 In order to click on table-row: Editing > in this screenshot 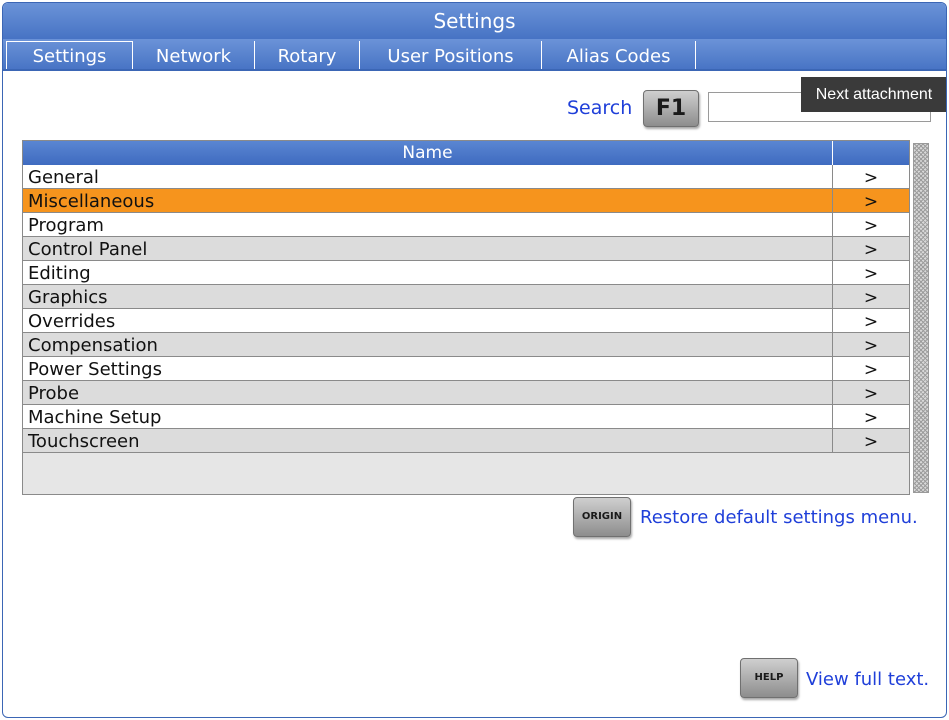, I will do `click(466, 273)`.